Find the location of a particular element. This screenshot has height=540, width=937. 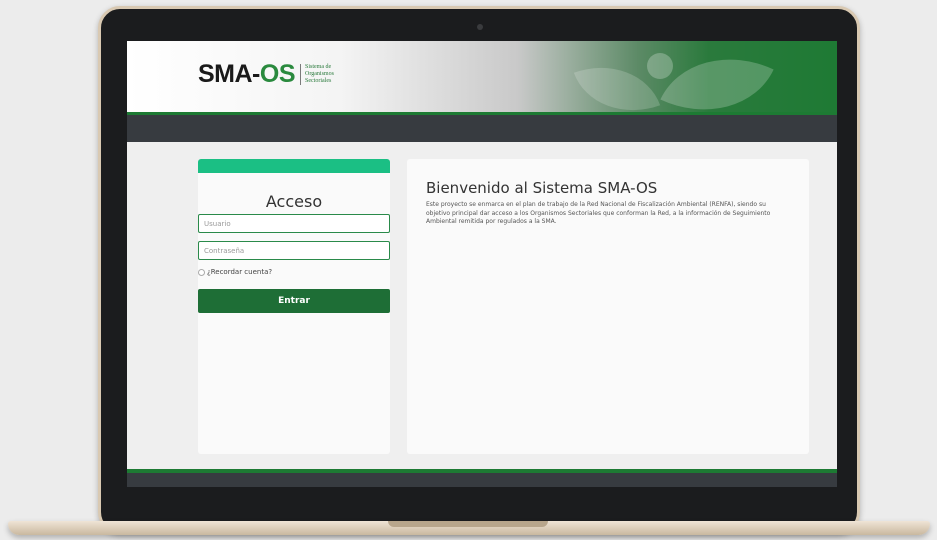

login-card: Acceso ¿Recordar cuenta? Entrar is located at coordinates (294, 306).